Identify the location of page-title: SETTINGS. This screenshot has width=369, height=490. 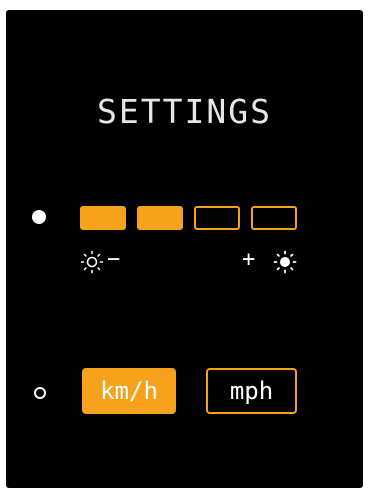
(184, 111).